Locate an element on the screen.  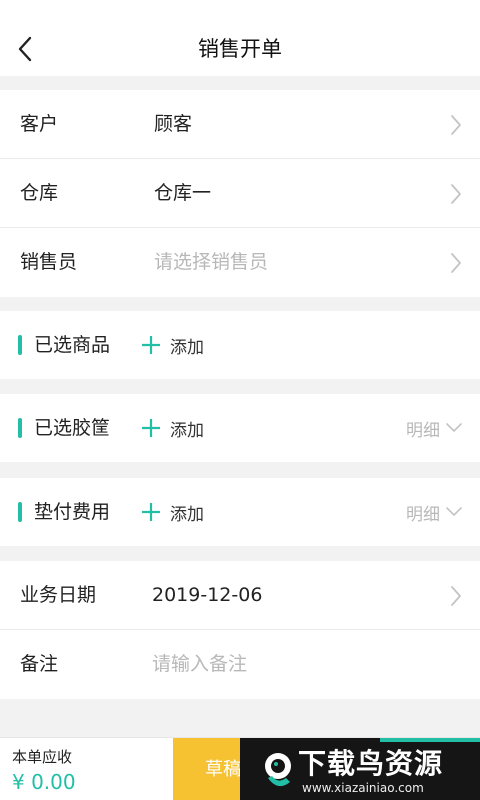
business-date-value: 2019-12-06 is located at coordinates (207, 595).